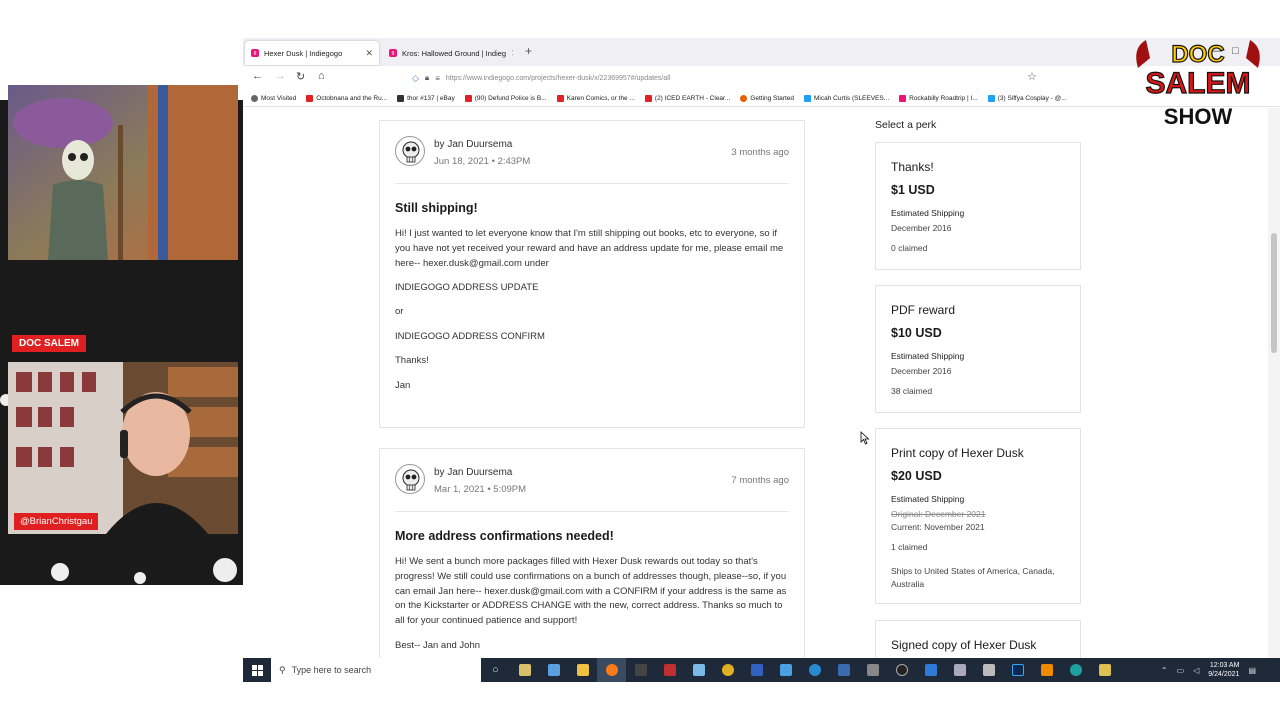 The image size is (1280, 720). Describe the element at coordinates (1252, 670) in the screenshot. I see `notifications-icon: ▤` at that location.